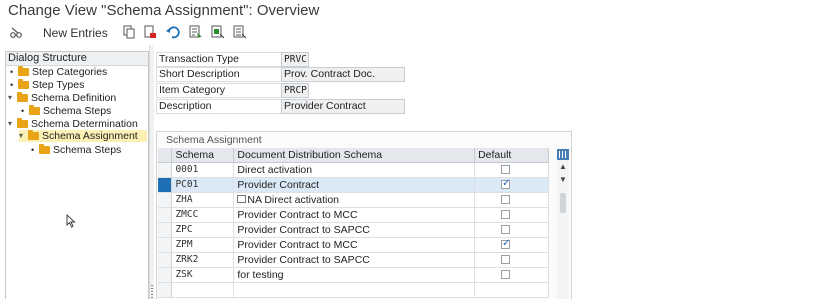 Image resolution: width=840 pixels, height=299 pixels. Describe the element at coordinates (203, 200) in the screenshot. I see `schema-cell: ZHA` at that location.